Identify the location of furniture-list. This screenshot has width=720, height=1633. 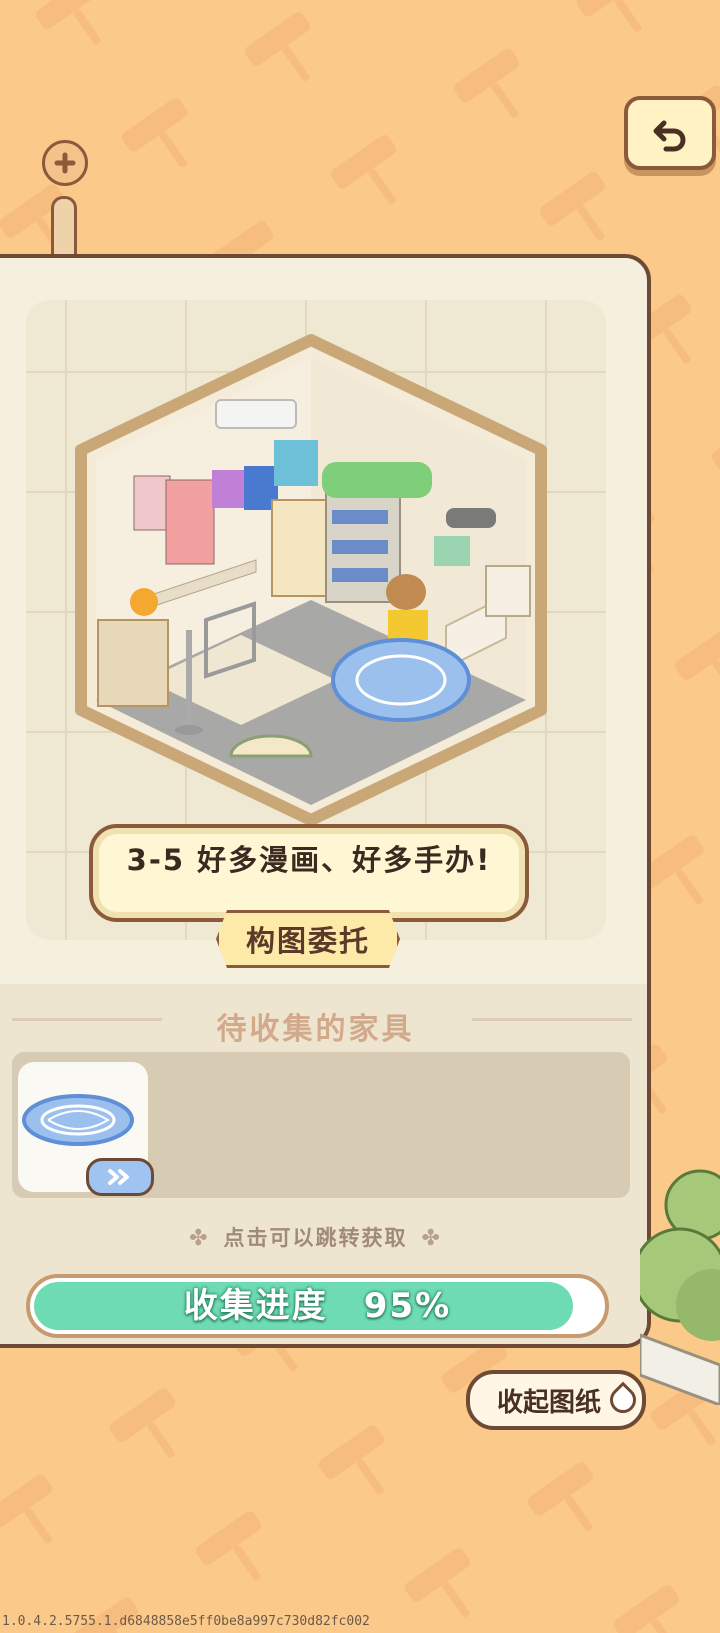
(321, 1125).